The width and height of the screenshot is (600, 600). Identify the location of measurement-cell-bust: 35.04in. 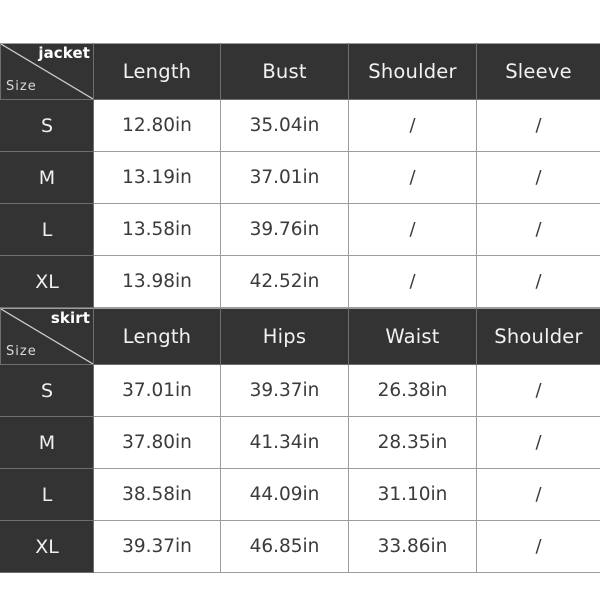
(284, 125).